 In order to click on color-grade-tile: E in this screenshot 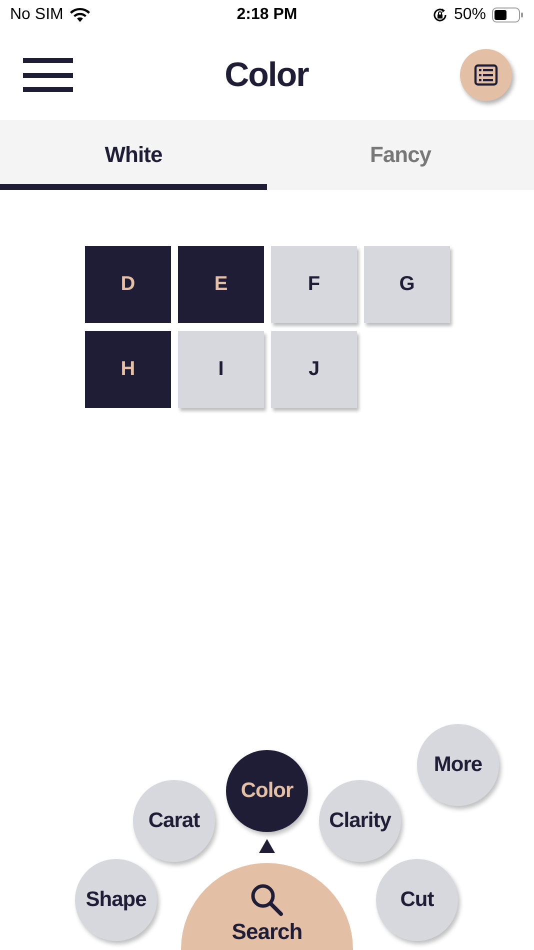, I will do `click(221, 284)`.